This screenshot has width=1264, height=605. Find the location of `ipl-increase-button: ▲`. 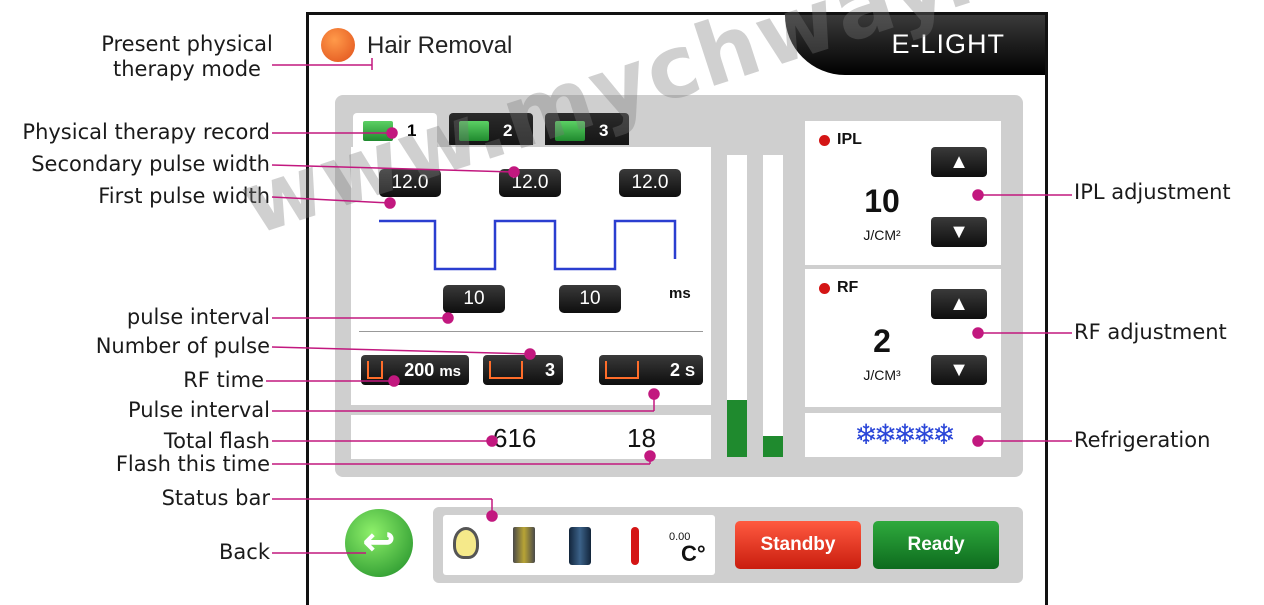

ipl-increase-button: ▲ is located at coordinates (959, 162).